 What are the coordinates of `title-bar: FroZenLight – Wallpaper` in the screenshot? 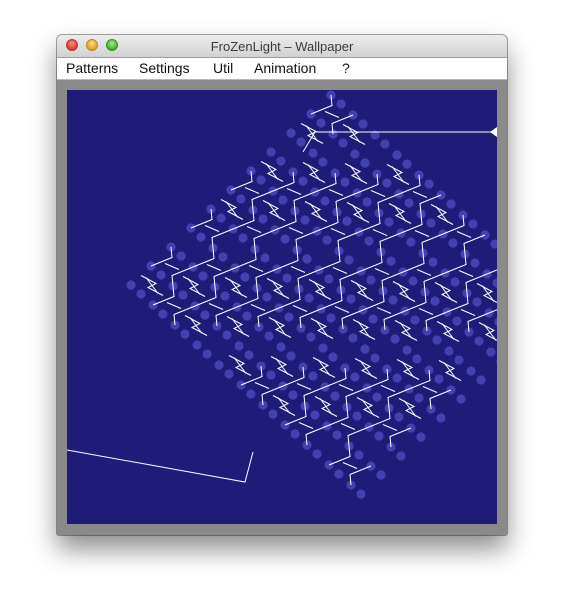 It's located at (282, 46).